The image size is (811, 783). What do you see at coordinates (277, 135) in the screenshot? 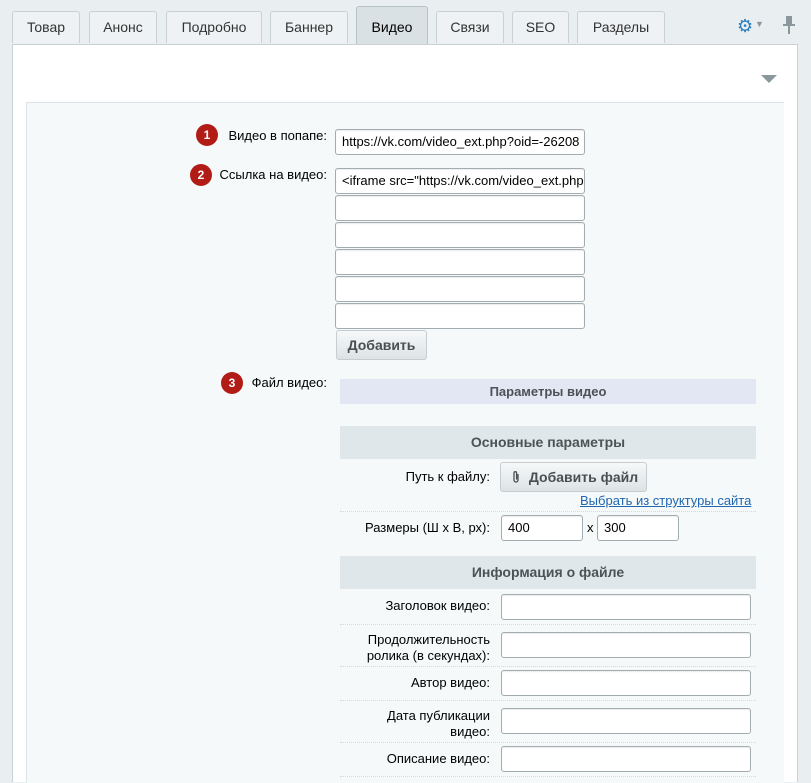
I see `popup-video-label: Видео в попапе:` at bounding box center [277, 135].